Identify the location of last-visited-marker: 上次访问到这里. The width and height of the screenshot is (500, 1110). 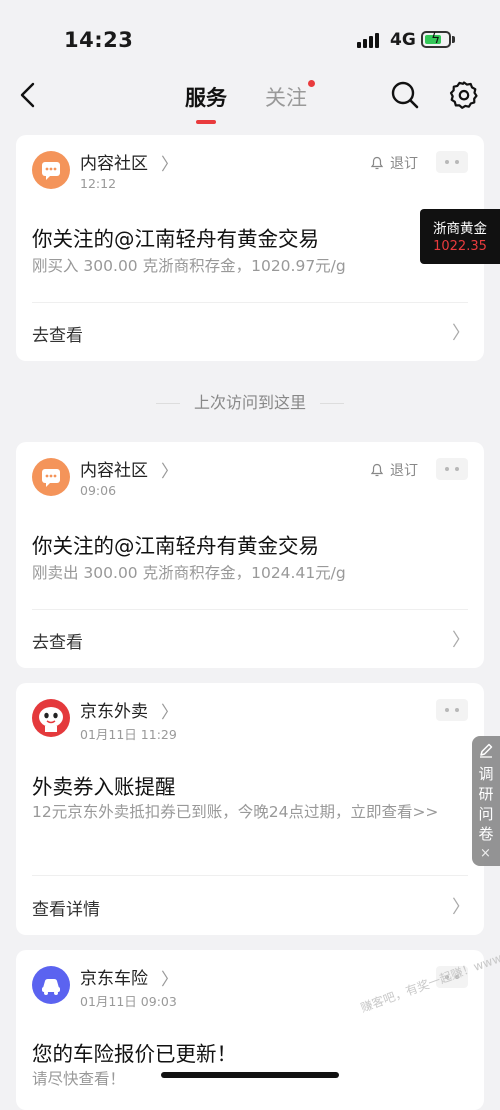
(250, 401).